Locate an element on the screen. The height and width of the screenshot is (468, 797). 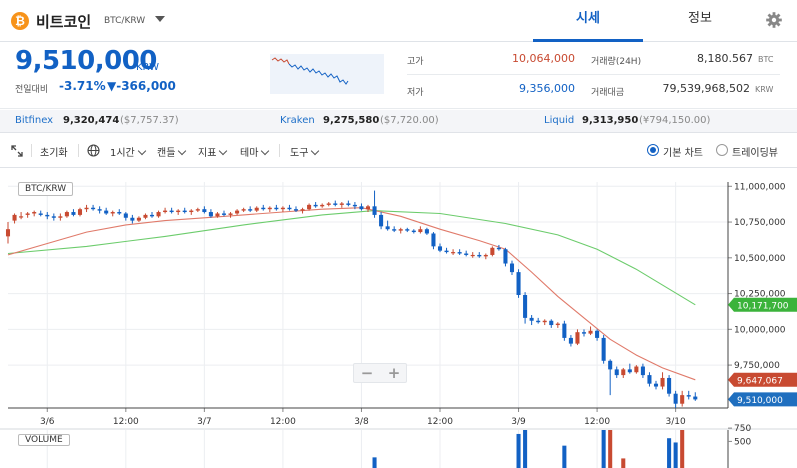
zoom-in-button: + is located at coordinates (394, 373).